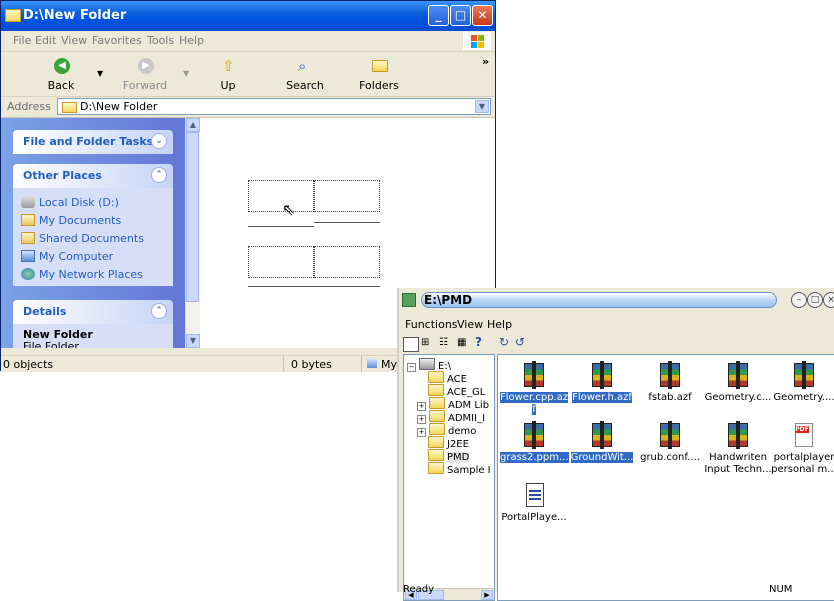 The image size is (834, 601). I want to click on expand-chevron-icon: ⌄, so click(159, 141).